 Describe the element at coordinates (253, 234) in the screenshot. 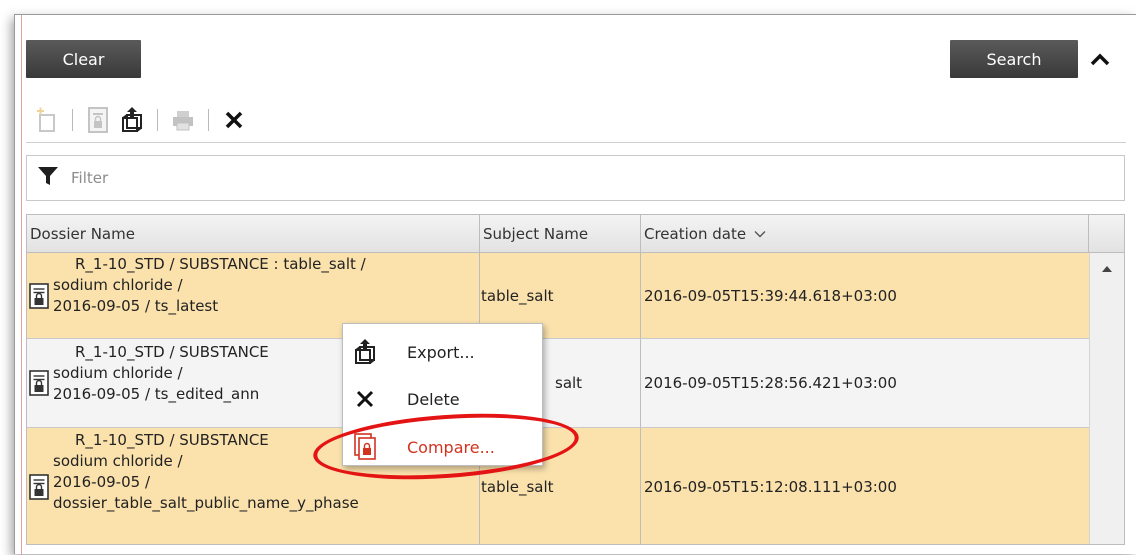

I see `column-header-dossier-name: Dossier Name` at that location.